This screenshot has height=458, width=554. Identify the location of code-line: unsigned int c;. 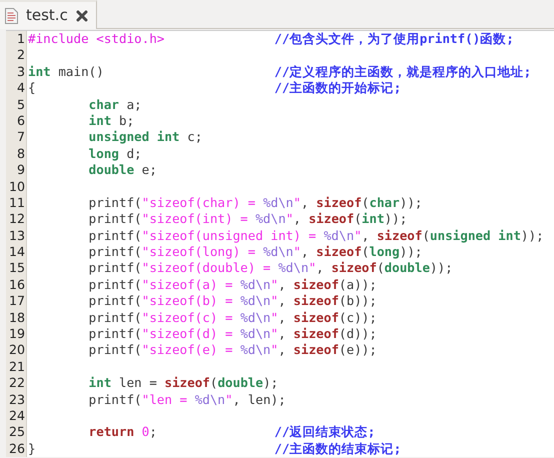
(146, 137).